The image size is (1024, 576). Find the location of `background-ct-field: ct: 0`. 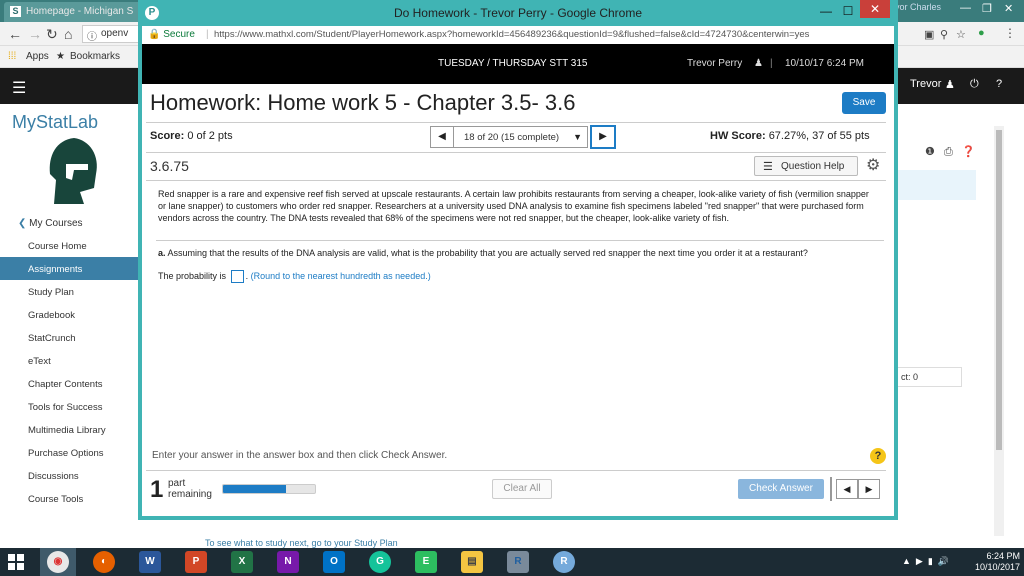

background-ct-field: ct: 0 is located at coordinates (929, 377).